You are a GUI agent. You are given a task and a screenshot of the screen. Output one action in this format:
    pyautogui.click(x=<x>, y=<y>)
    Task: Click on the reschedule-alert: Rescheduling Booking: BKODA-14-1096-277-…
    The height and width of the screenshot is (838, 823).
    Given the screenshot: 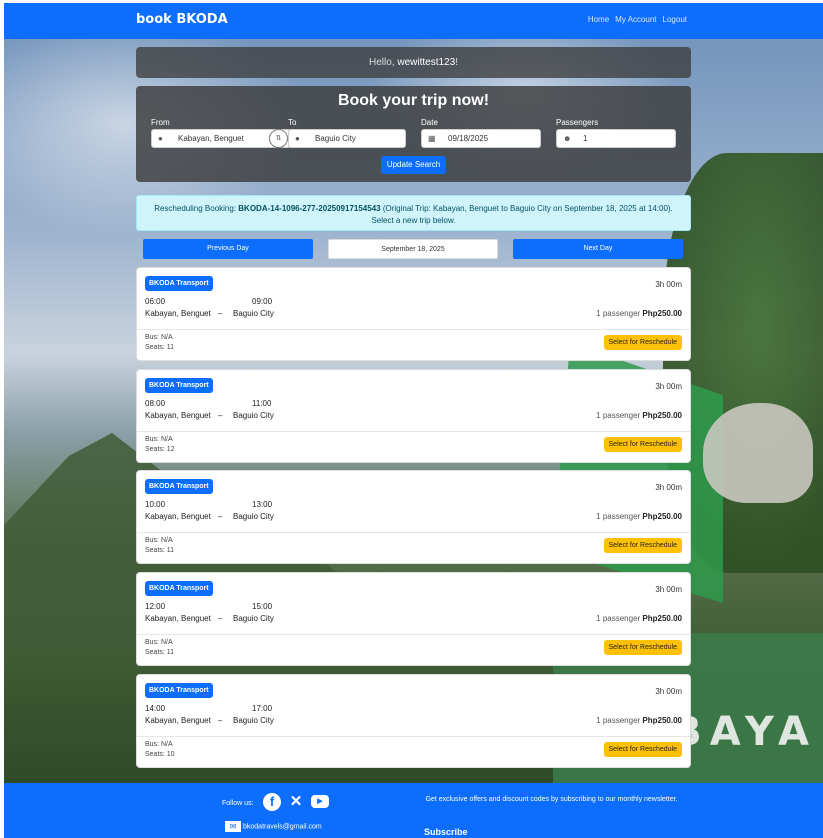 What is the action you would take?
    pyautogui.click(x=413, y=213)
    